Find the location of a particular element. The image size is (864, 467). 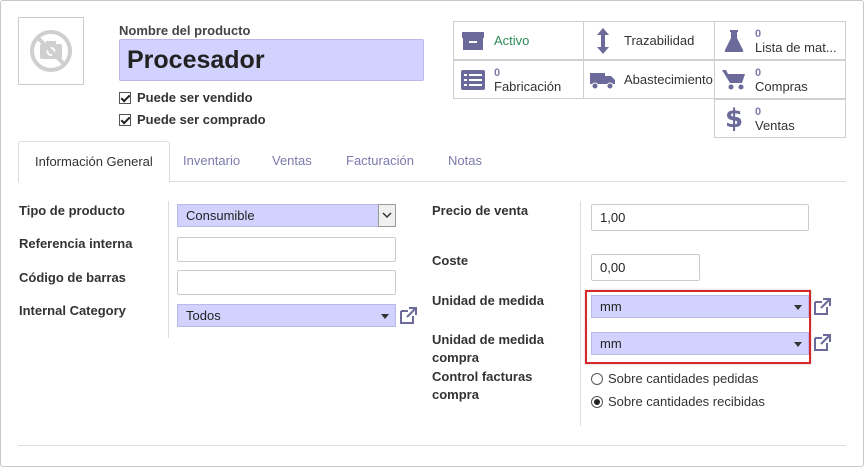

product-image is located at coordinates (51, 51).